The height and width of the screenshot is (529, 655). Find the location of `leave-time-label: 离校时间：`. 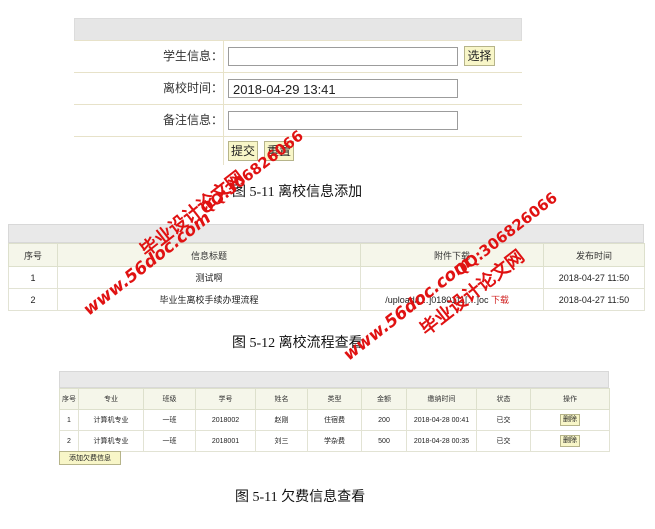

leave-time-label: 离校时间： is located at coordinates (149, 89).